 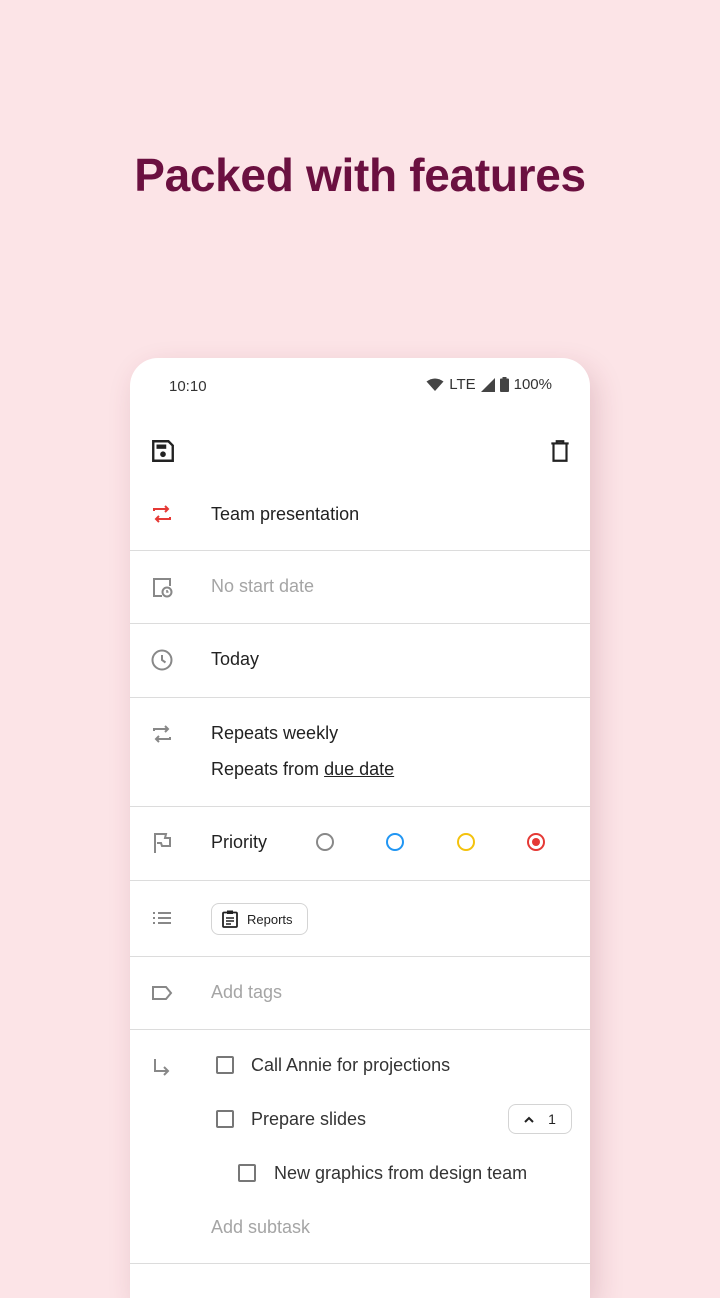 I want to click on start-date-placeholder: No start date, so click(x=262, y=586).